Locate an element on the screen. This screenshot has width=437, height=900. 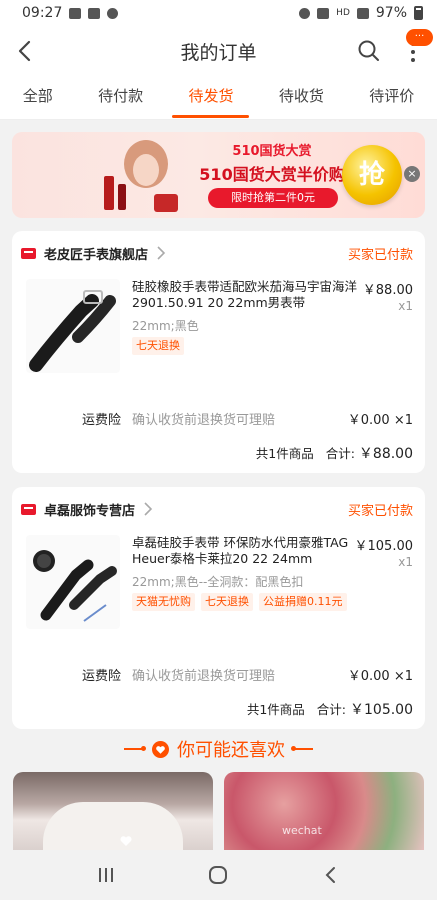
banner-title: 510国货大赏半价购 is located at coordinates (272, 174).